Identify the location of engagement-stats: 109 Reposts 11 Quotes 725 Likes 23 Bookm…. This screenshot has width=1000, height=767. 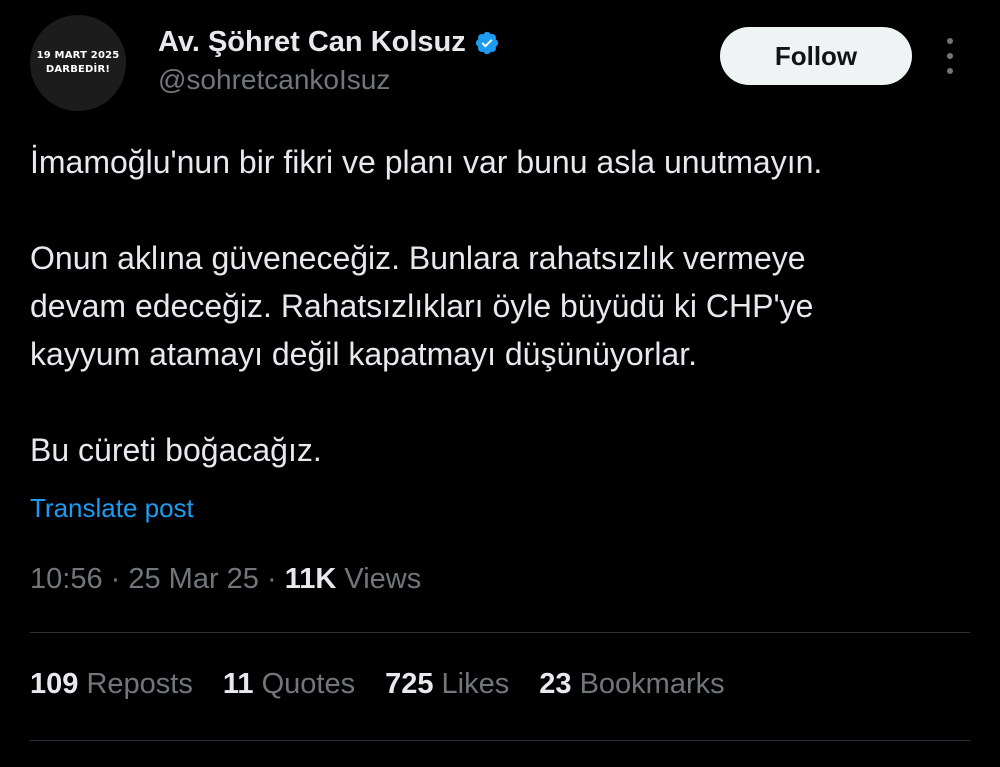
(392, 684).